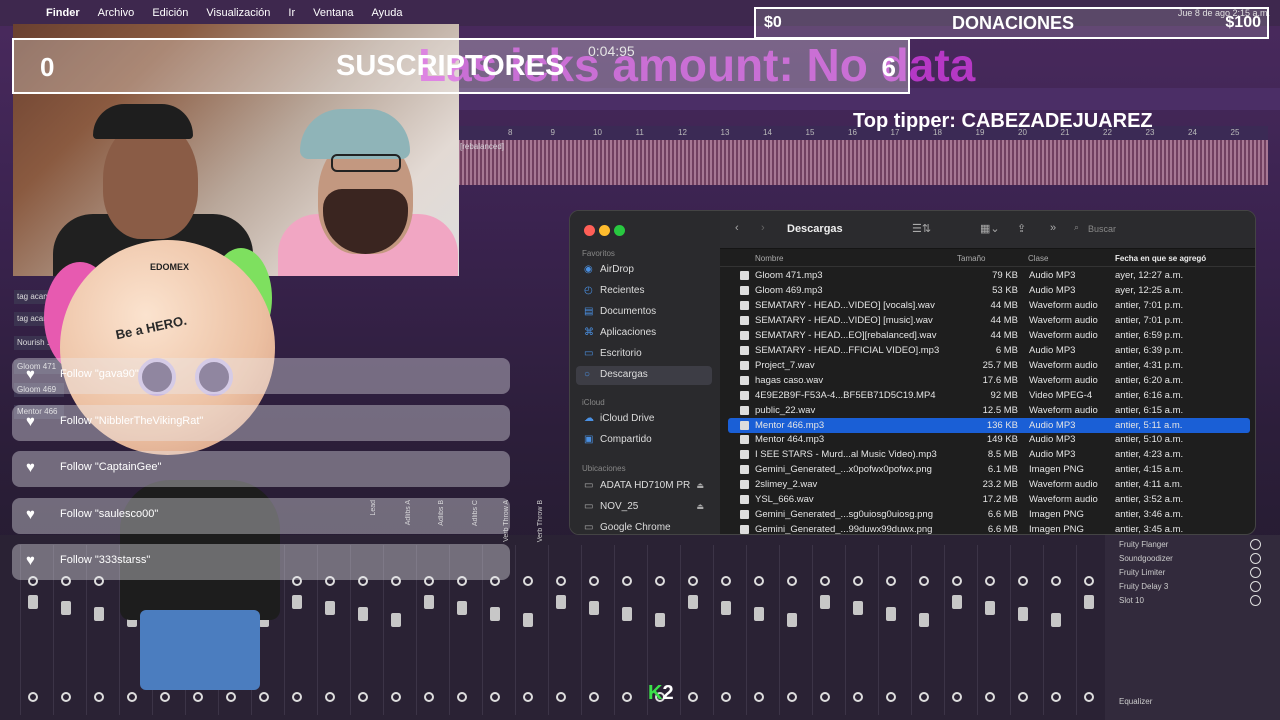  I want to click on menu-edicion: Edición, so click(170, 13).